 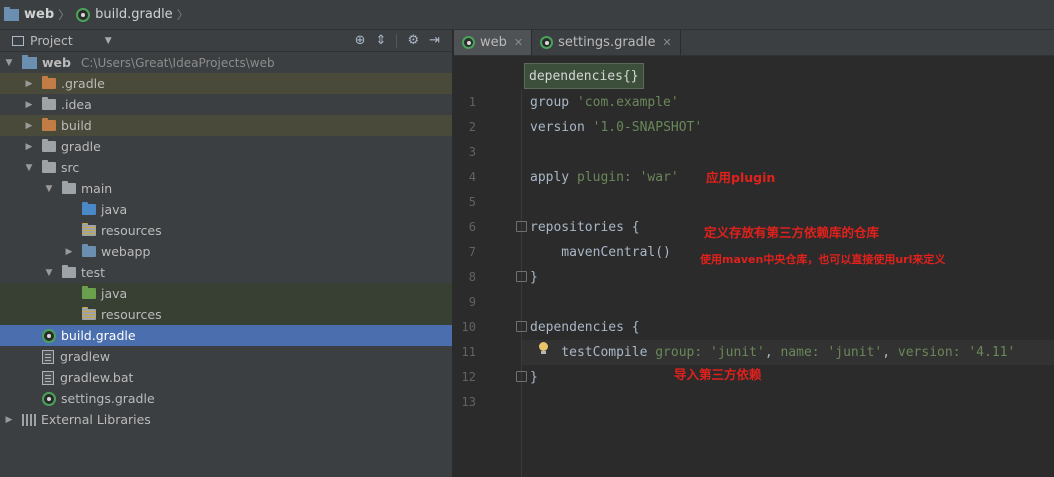 I want to click on line-number: 4, so click(x=472, y=177).